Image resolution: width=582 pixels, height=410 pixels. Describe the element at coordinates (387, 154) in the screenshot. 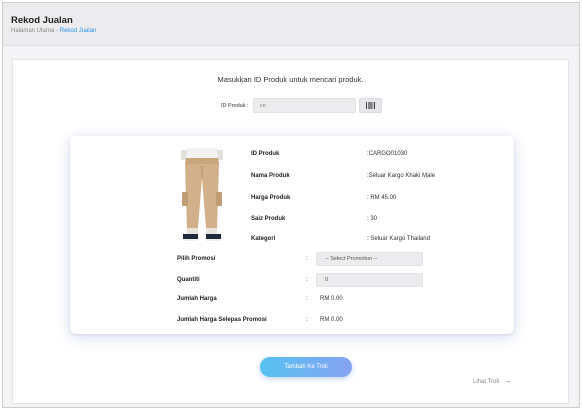

I see `product-id-field-value: :CARGO01030` at that location.